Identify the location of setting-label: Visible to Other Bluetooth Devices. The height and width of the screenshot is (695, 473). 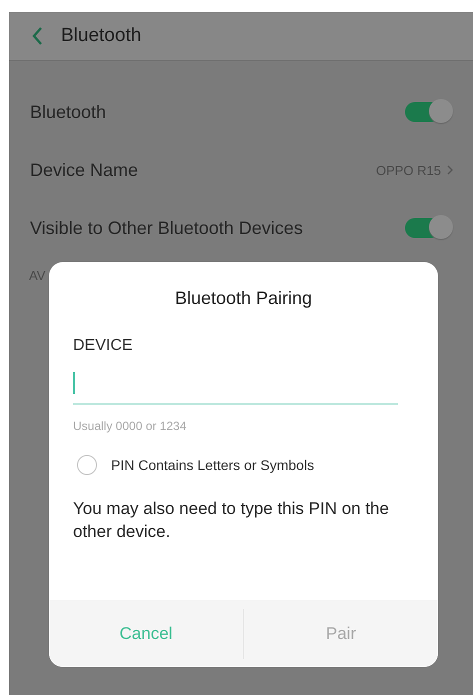
(167, 228).